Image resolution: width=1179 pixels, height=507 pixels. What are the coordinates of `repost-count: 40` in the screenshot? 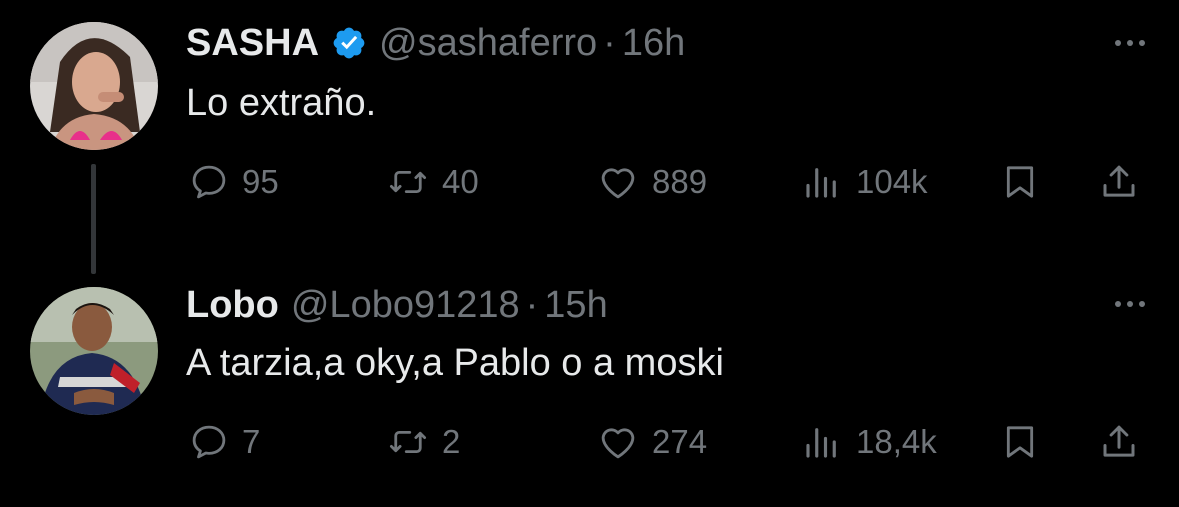 It's located at (460, 181).